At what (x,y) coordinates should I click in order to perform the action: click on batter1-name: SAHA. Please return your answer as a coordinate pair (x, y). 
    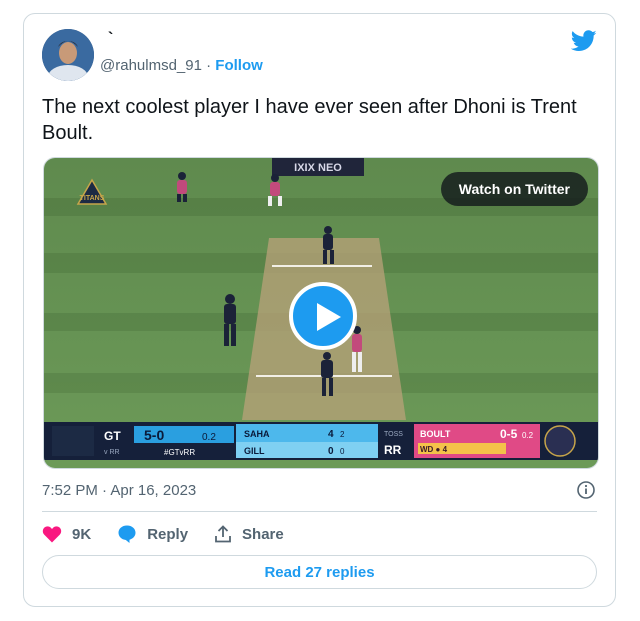
    Looking at the image, I should click on (257, 434).